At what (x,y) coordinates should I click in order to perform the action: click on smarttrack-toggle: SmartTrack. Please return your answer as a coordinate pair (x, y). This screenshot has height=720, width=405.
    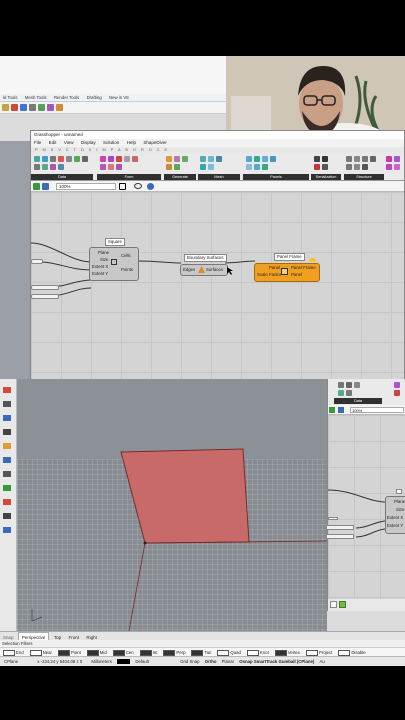
    Looking at the image, I should click on (265, 661).